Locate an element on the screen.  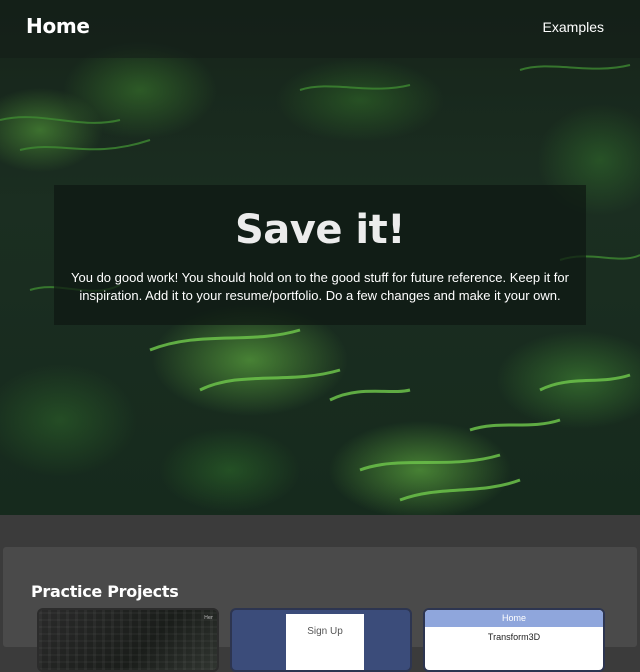
examples-link: Examples is located at coordinates (573, 27).